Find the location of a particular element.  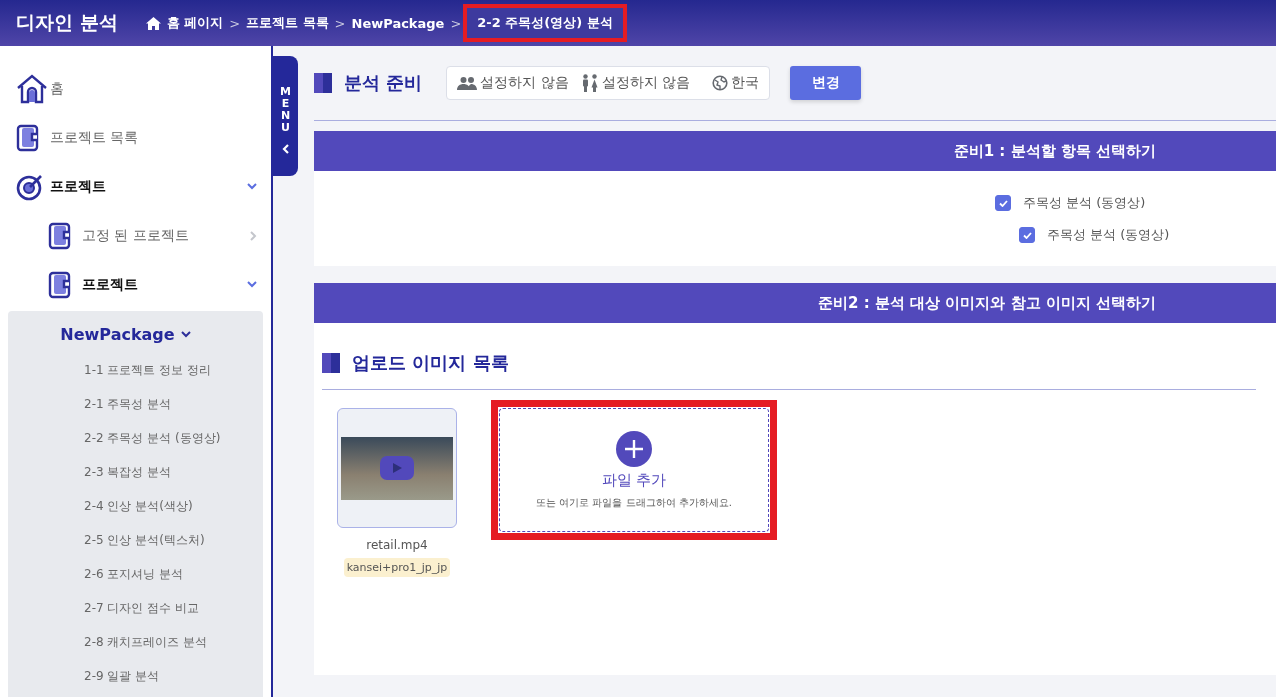

play-icon is located at coordinates (397, 468).